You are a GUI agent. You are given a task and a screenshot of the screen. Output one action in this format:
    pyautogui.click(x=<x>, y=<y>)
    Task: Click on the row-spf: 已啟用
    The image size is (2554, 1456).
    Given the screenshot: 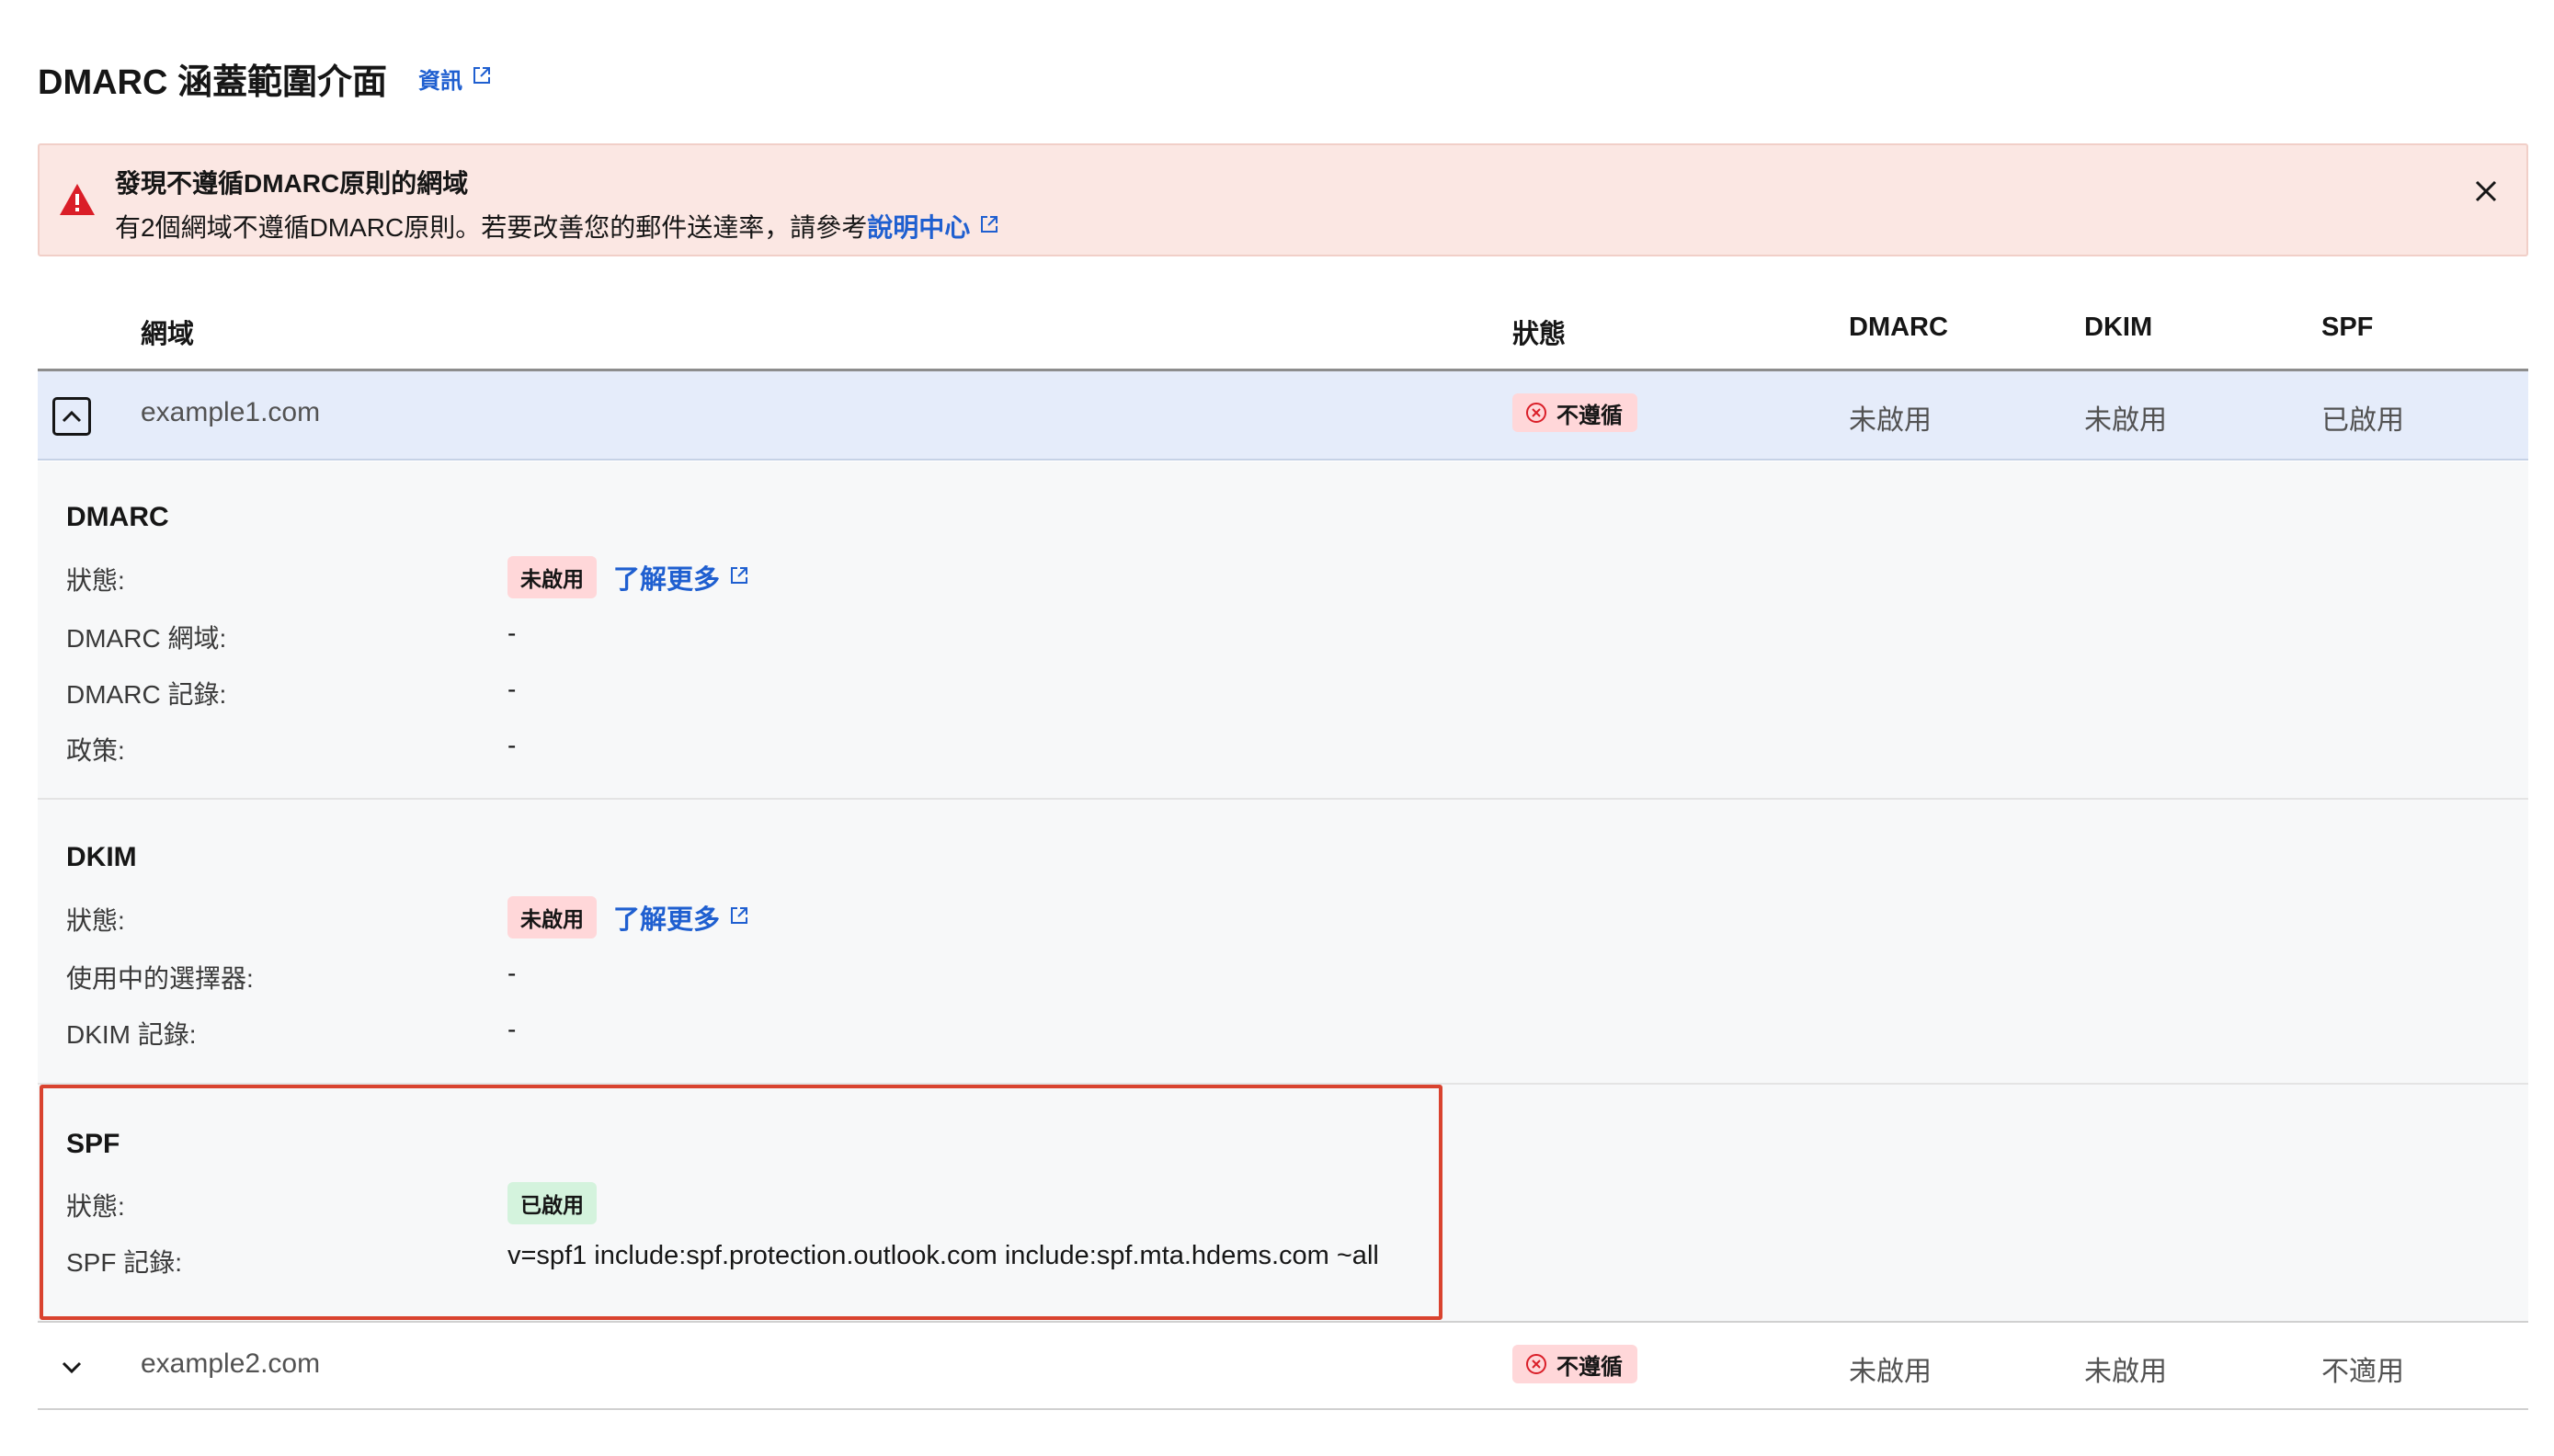 What is the action you would take?
    pyautogui.click(x=2362, y=420)
    